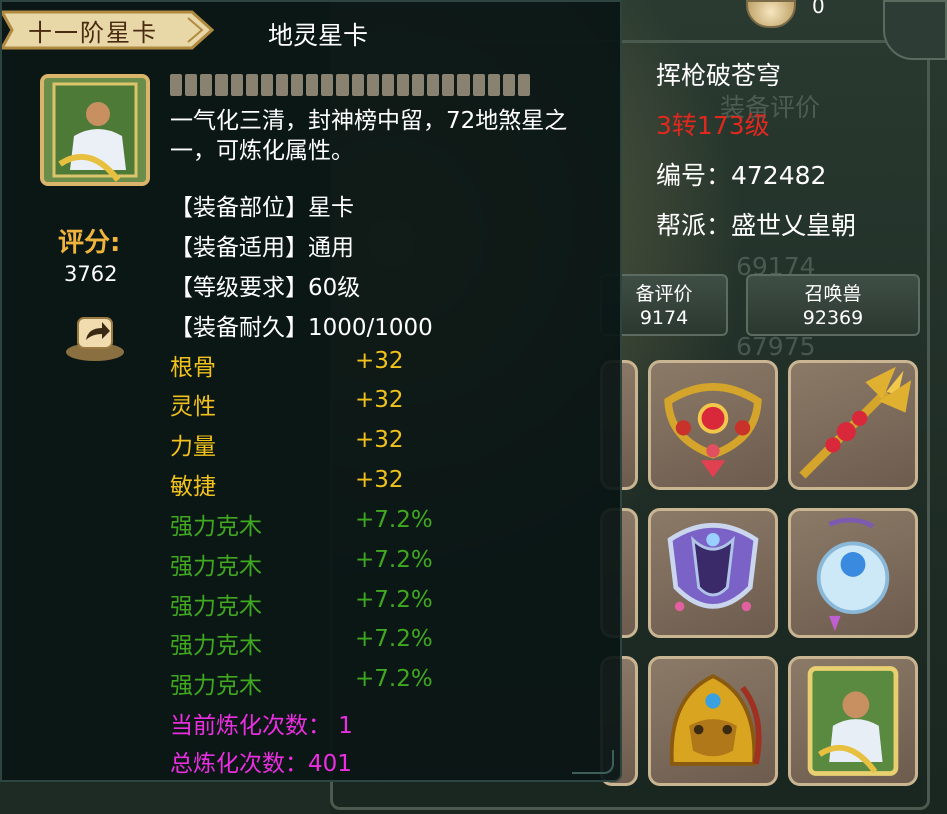 The width and height of the screenshot is (947, 814). Describe the element at coordinates (369, 136) in the screenshot. I see `item-description: 一气化三清，封神榜中留，72地煞星之一，可炼化属性。` at that location.